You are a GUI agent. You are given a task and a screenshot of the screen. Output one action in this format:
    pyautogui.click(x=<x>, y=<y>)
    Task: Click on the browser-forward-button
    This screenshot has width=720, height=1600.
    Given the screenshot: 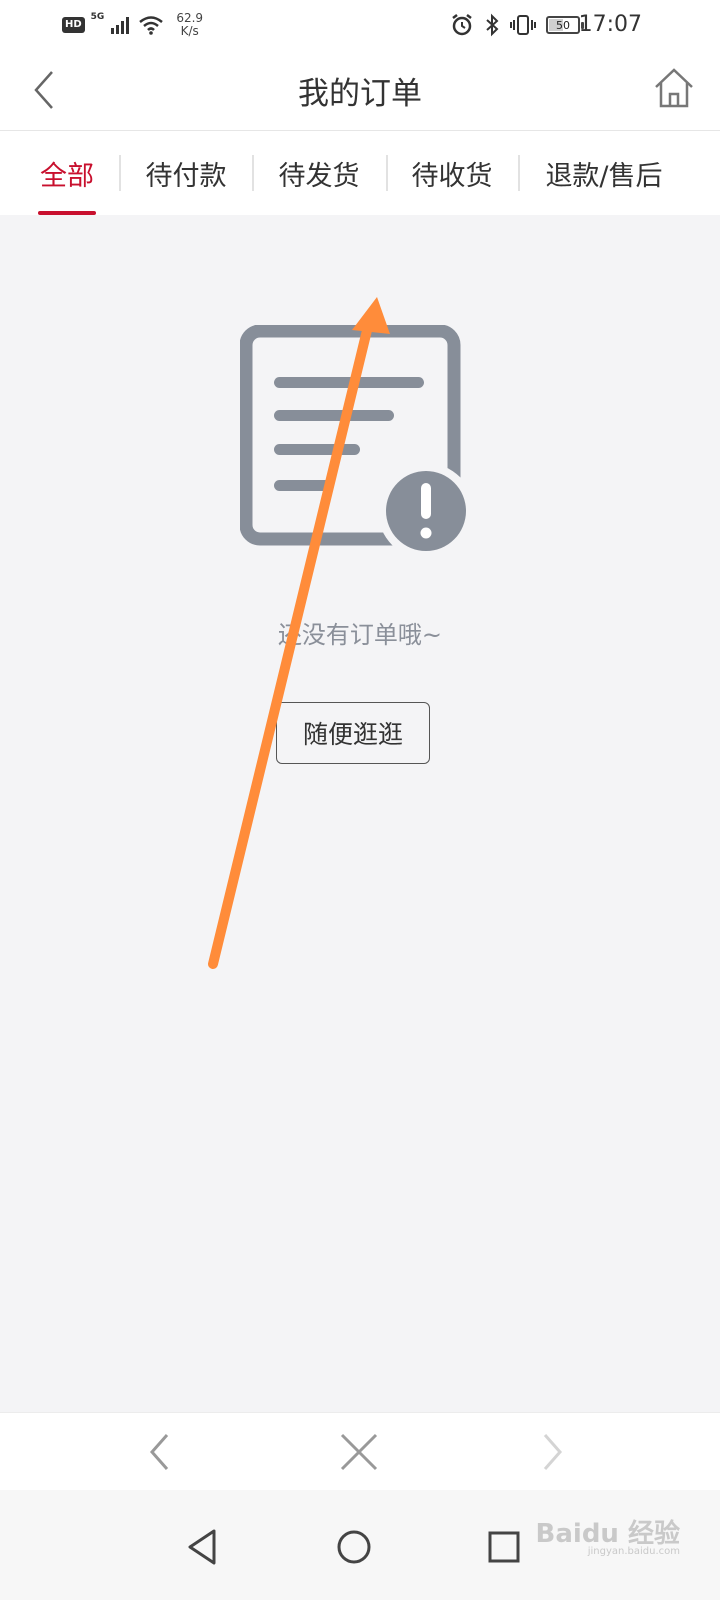 What is the action you would take?
    pyautogui.click(x=551, y=1452)
    